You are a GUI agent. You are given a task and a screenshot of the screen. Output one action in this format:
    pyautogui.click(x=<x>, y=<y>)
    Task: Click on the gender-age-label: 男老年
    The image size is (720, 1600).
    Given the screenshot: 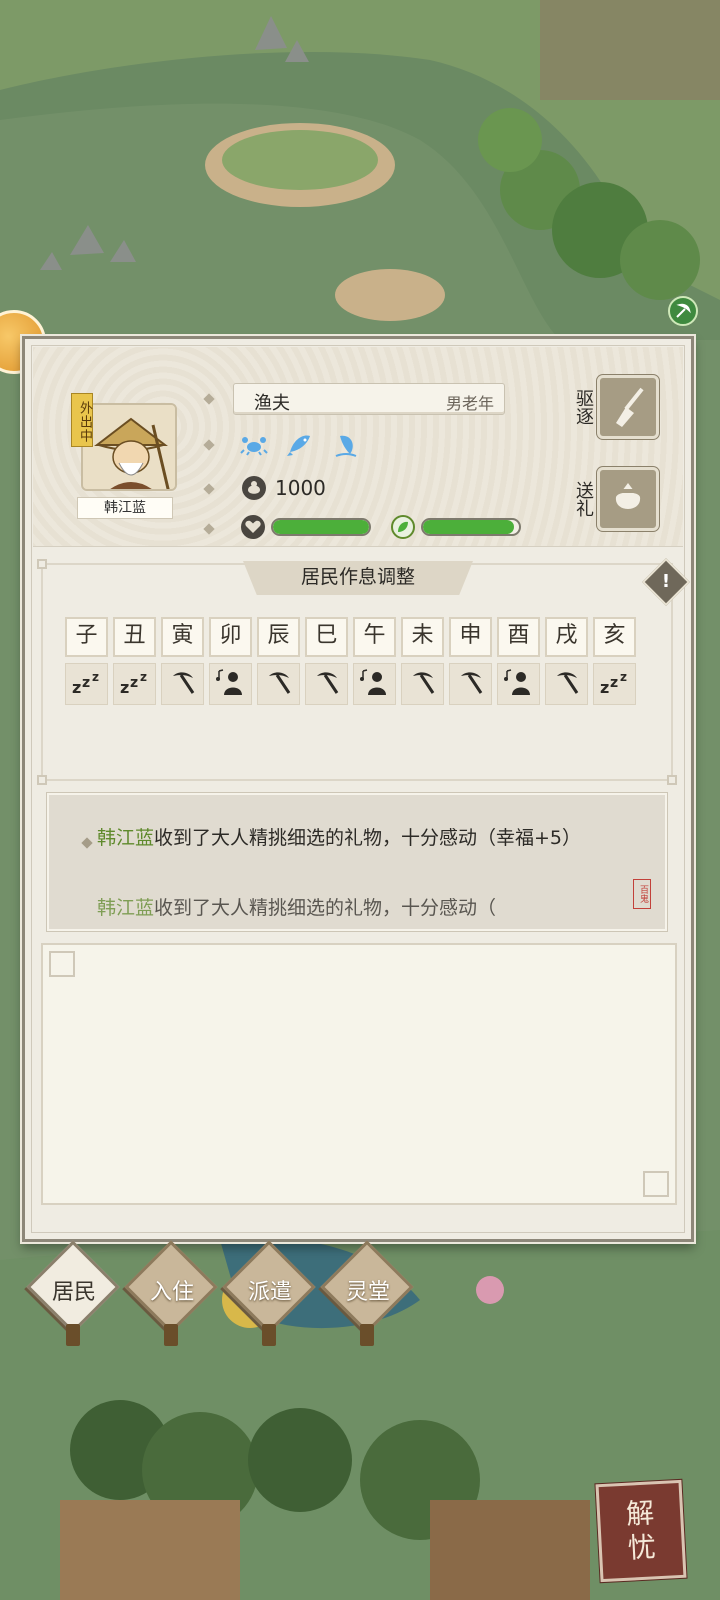 What is the action you would take?
    pyautogui.click(x=469, y=403)
    